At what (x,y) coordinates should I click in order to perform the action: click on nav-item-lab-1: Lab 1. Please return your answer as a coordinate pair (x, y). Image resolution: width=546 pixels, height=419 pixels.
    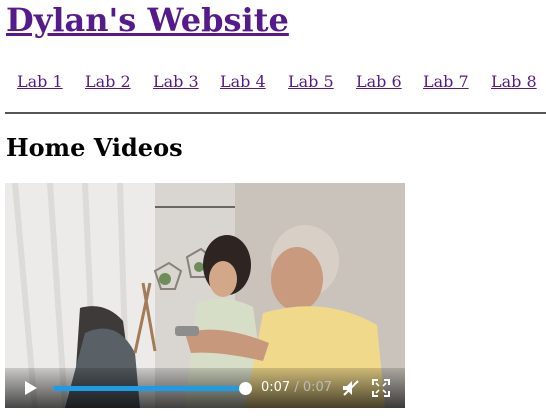
    Looking at the image, I should click on (40, 82).